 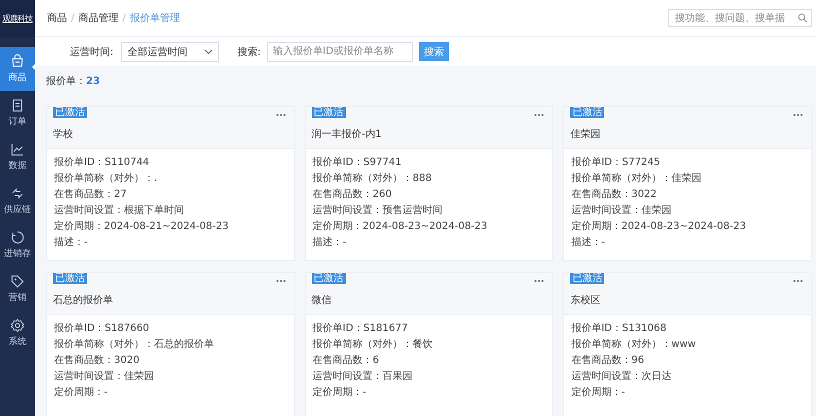 What do you see at coordinates (174, 211) in the screenshot?
I see `card-field: 运营时间设置：根据下单时间` at bounding box center [174, 211].